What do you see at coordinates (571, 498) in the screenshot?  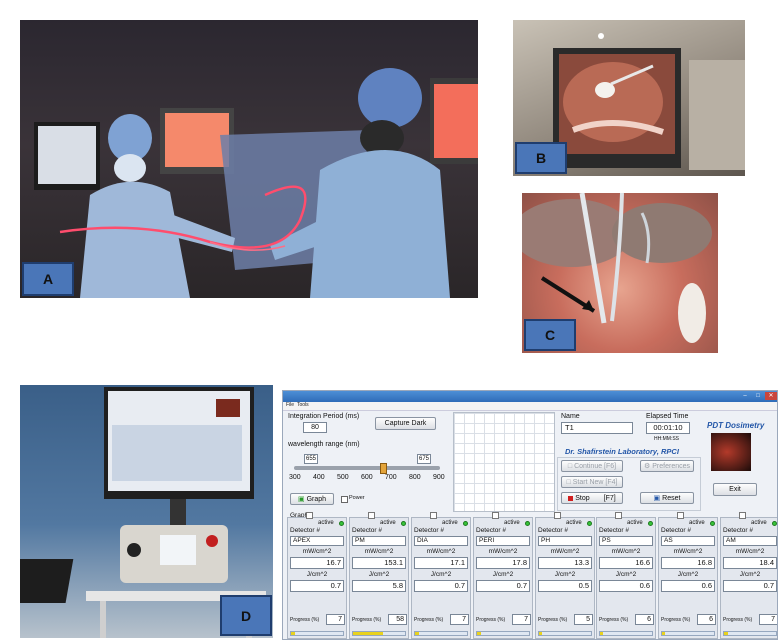 I see `stop-icon` at bounding box center [571, 498].